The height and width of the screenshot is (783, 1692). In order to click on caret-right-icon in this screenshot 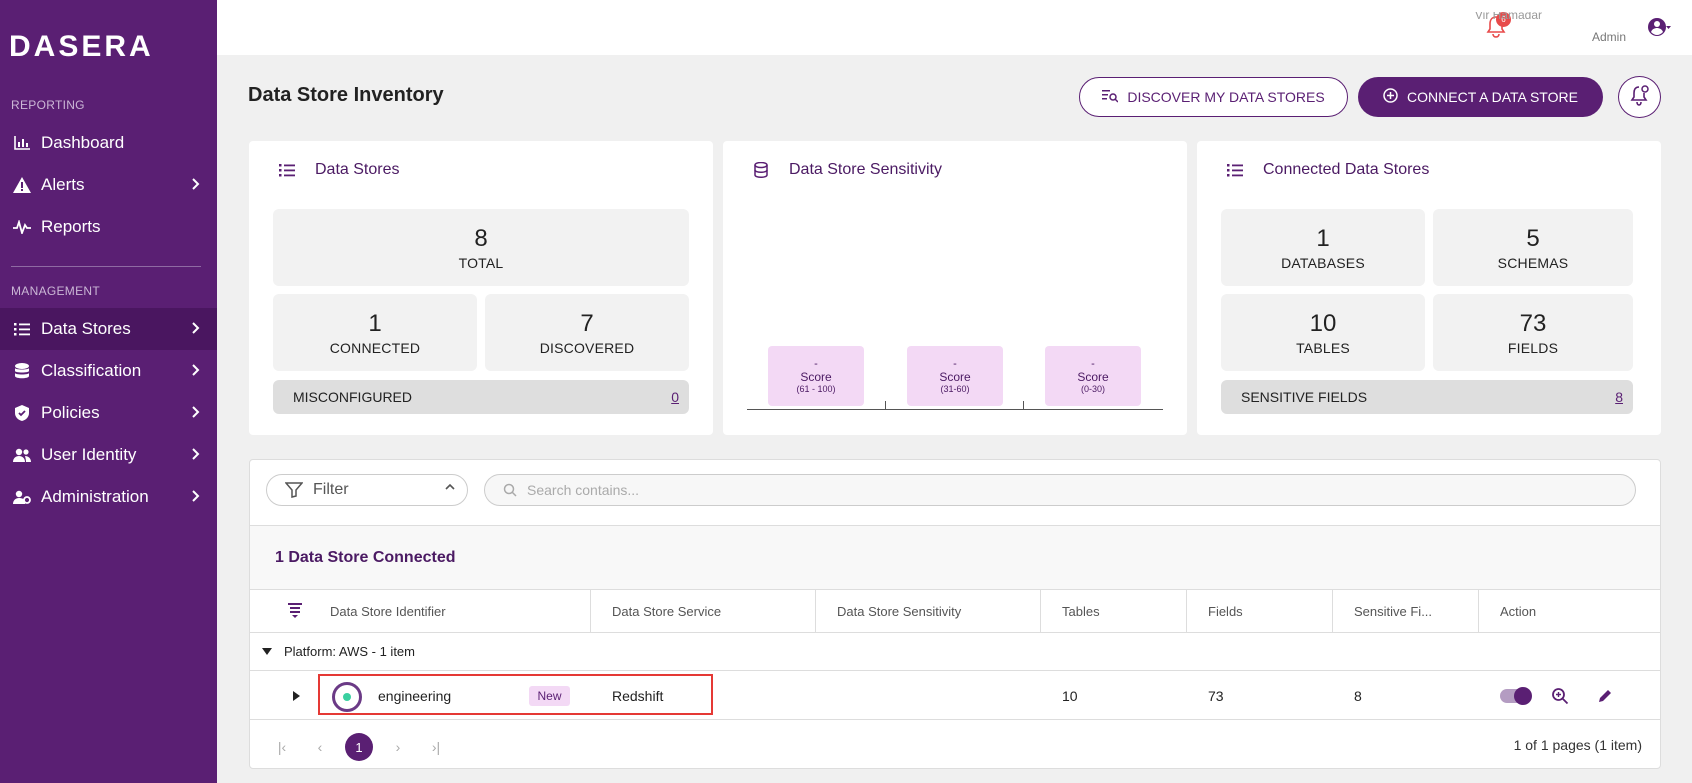, I will do `click(296, 695)`.